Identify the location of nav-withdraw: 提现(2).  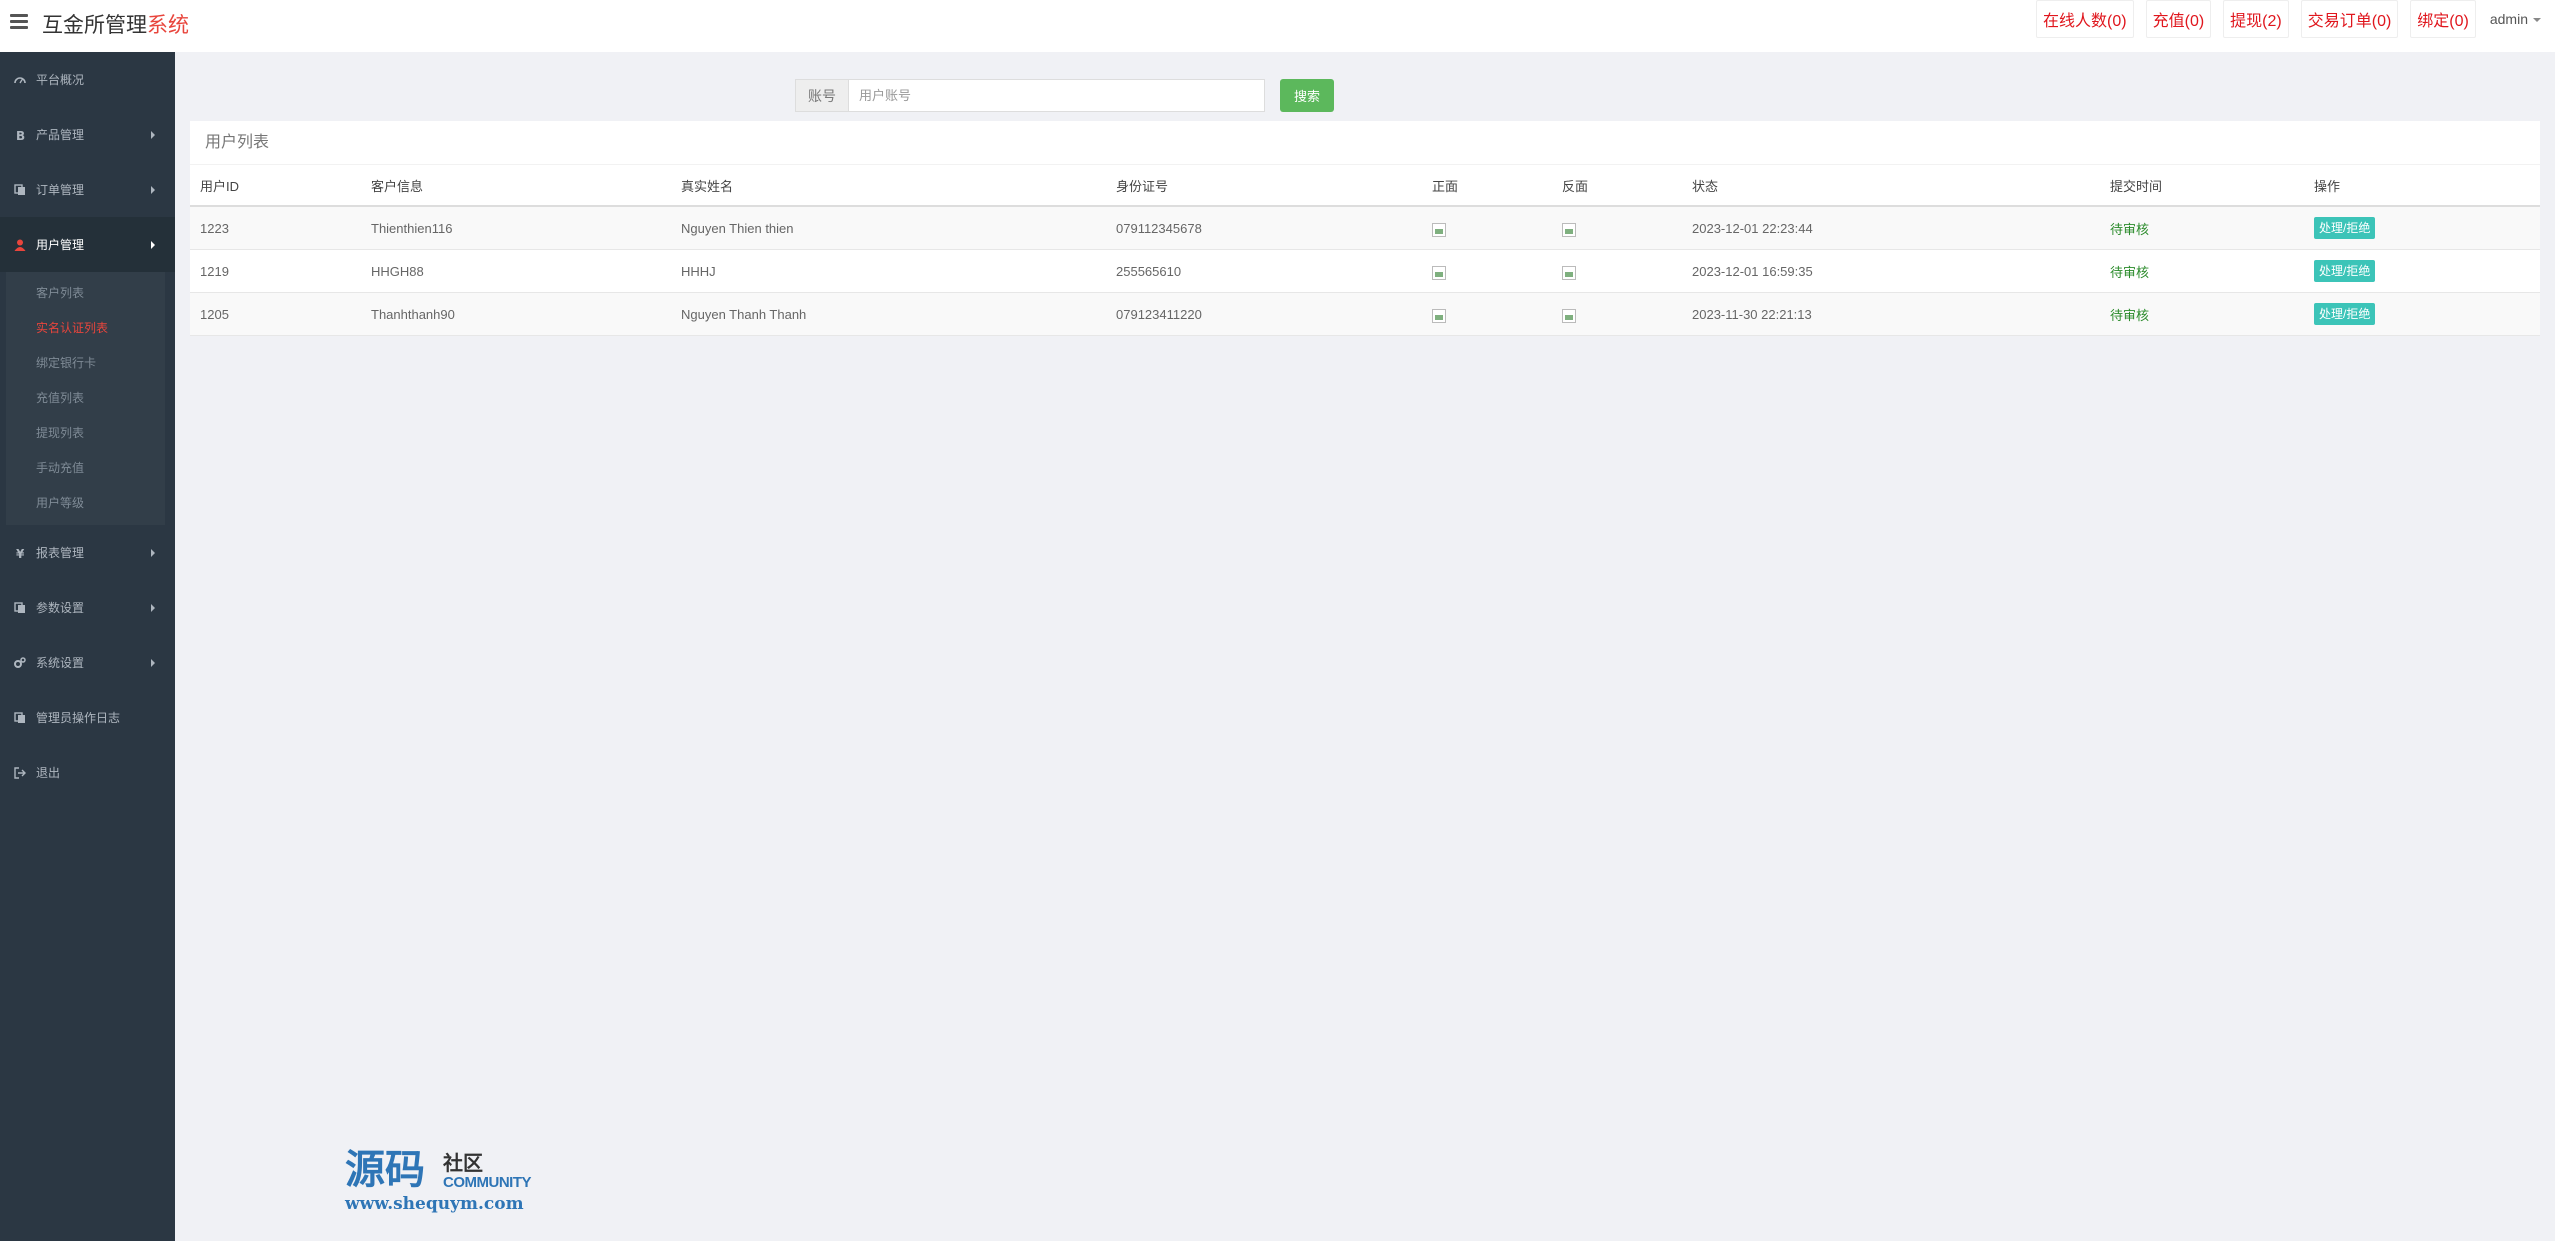
(2256, 19).